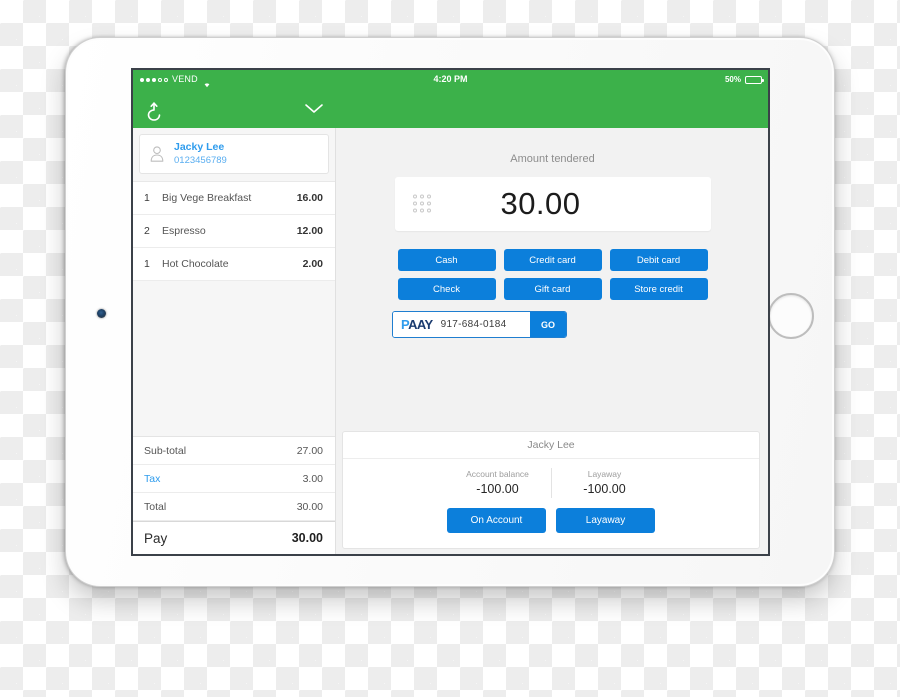 This screenshot has height=697, width=900. I want to click on check-button: Check, so click(446, 289).